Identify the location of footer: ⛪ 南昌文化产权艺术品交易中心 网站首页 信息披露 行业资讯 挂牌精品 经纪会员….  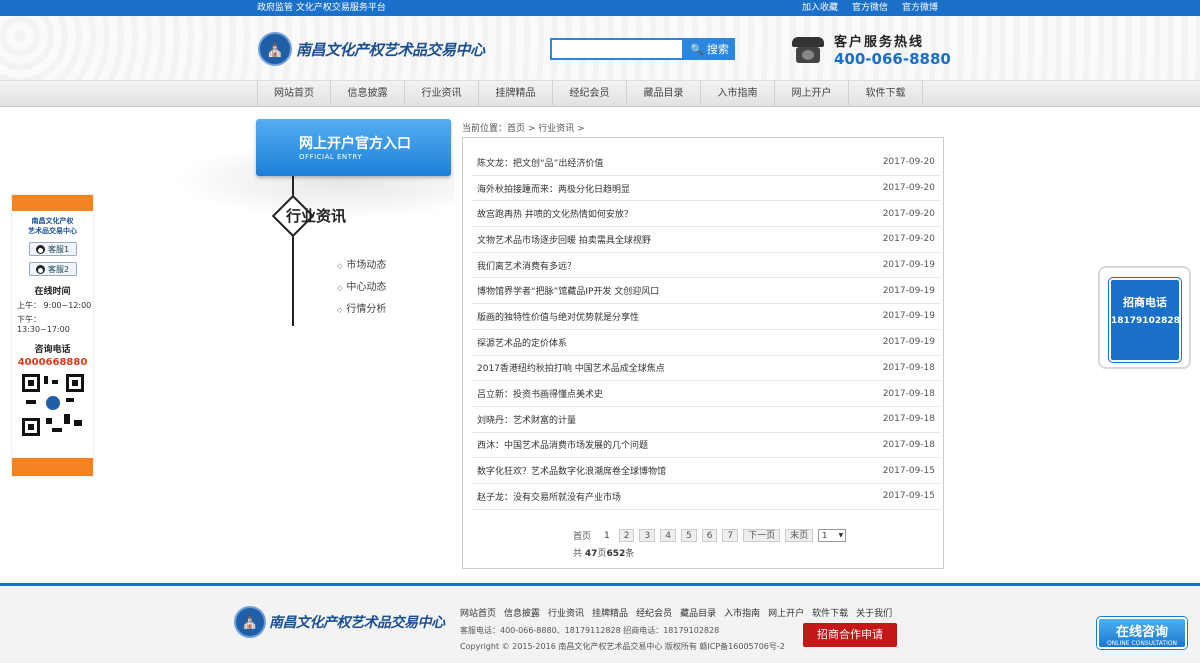
(600, 623).